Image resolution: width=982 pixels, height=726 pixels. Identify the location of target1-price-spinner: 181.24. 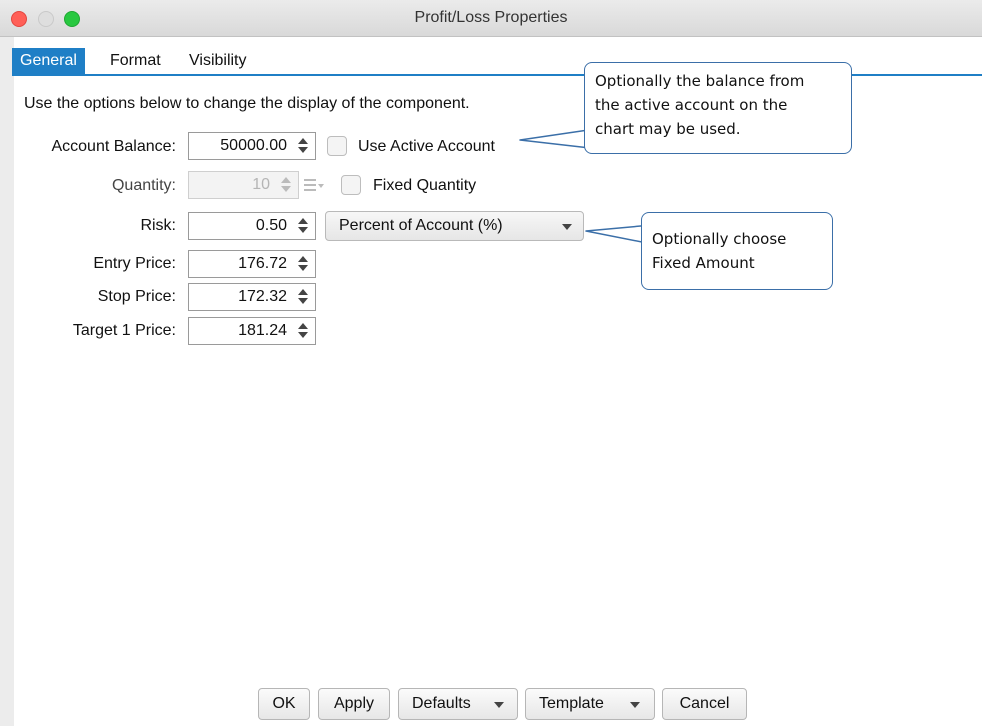
(252, 331).